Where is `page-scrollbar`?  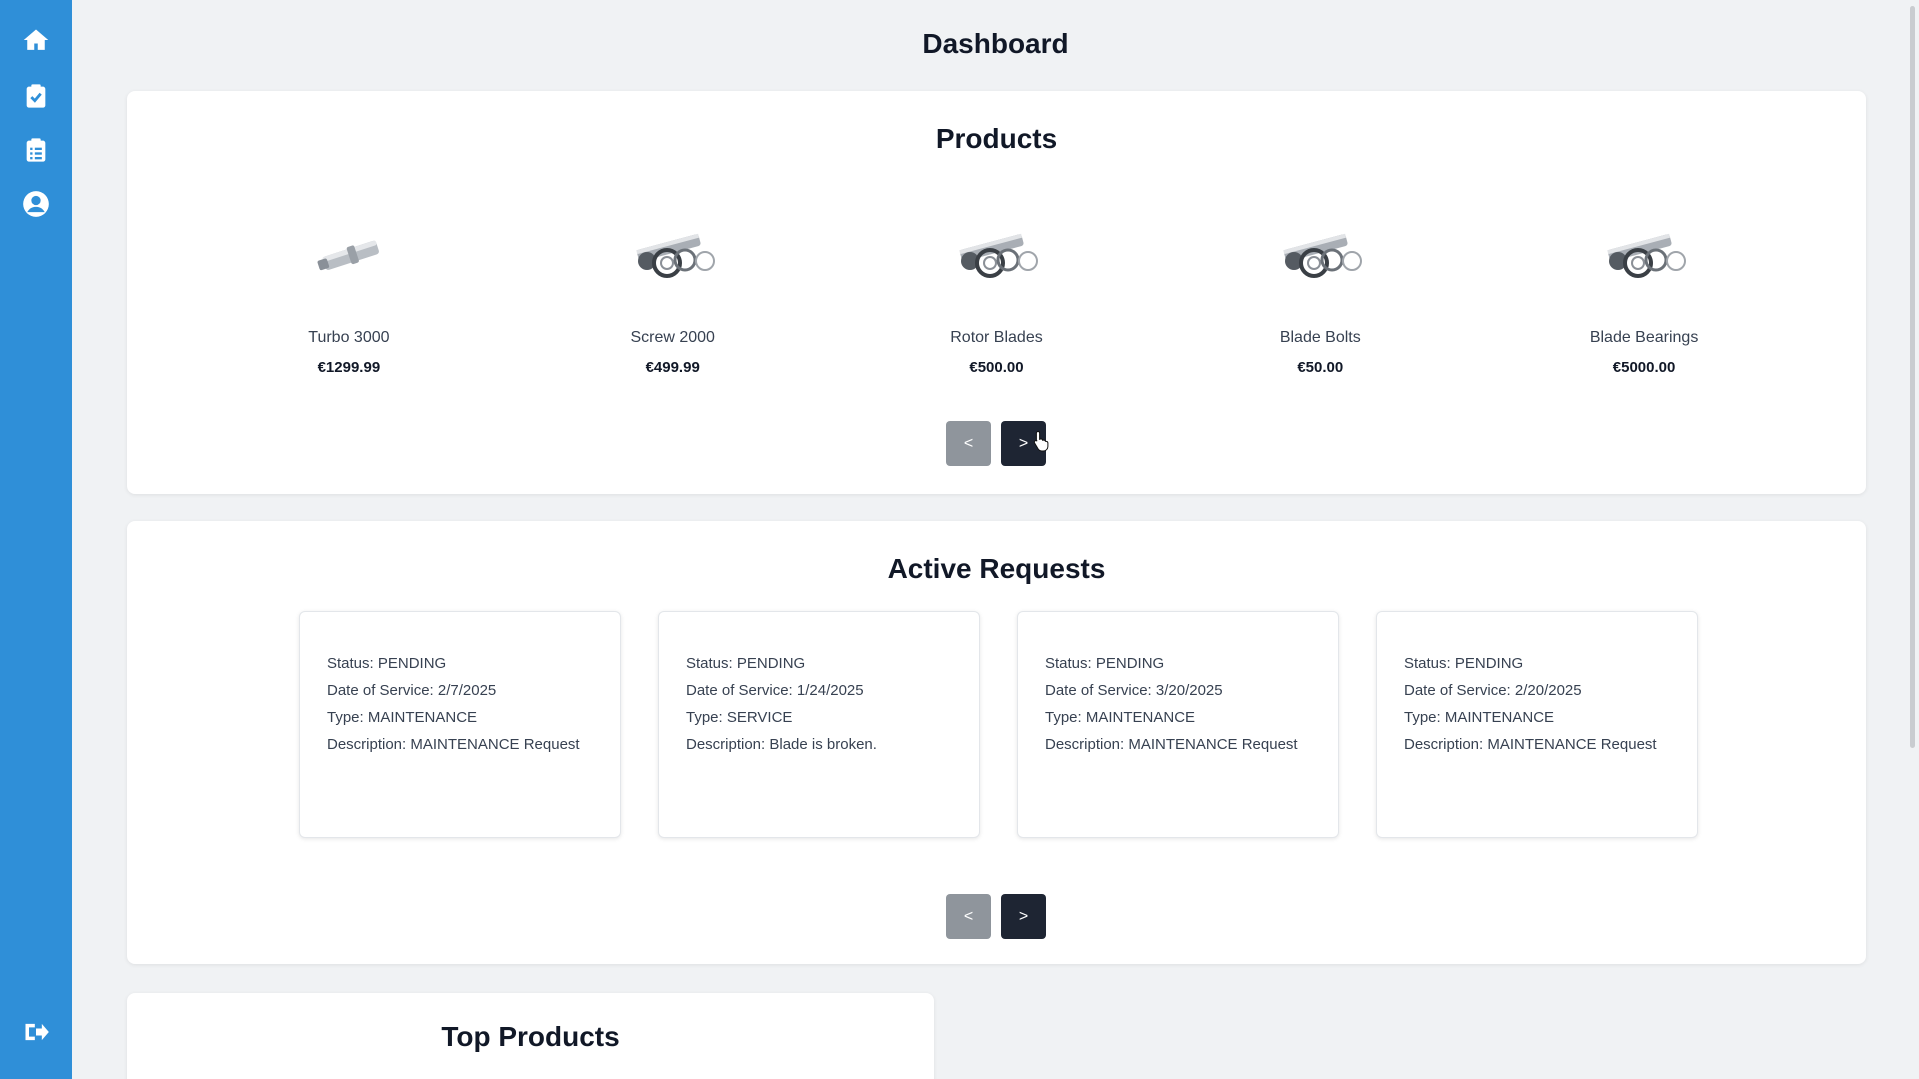
page-scrollbar is located at coordinates (1912, 377).